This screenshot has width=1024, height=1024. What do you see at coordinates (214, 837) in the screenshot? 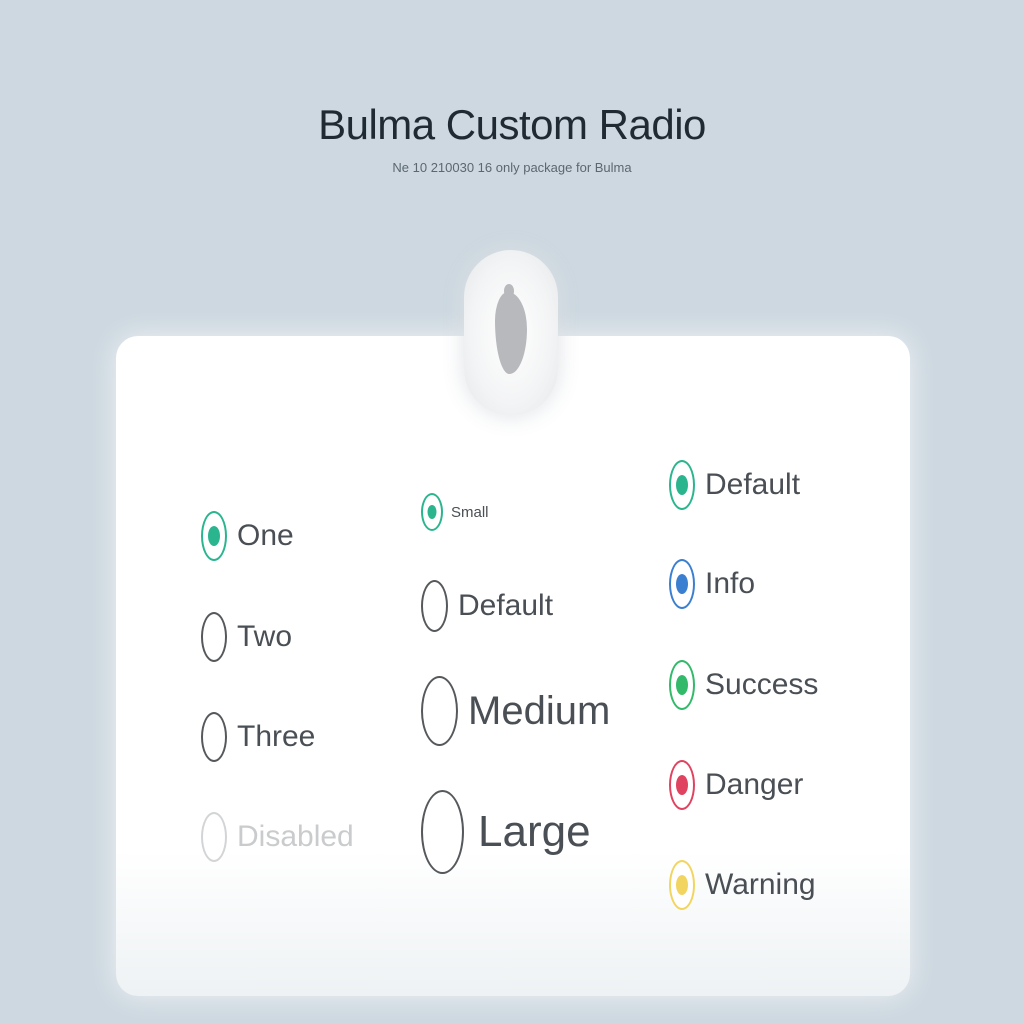
I see `radio-disabled-circle` at bounding box center [214, 837].